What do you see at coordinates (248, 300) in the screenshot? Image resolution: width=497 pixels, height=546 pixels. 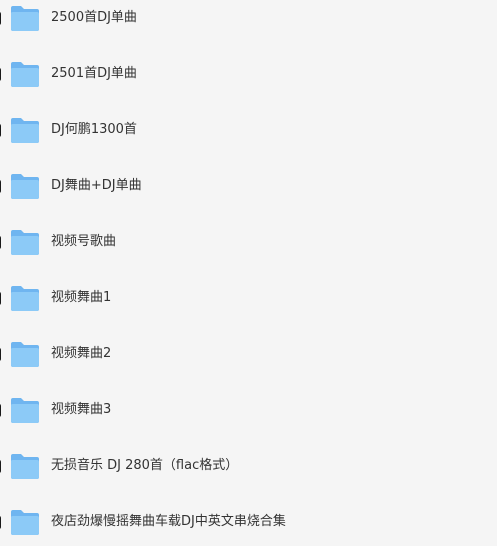 I see `list-item: 视频舞曲1` at bounding box center [248, 300].